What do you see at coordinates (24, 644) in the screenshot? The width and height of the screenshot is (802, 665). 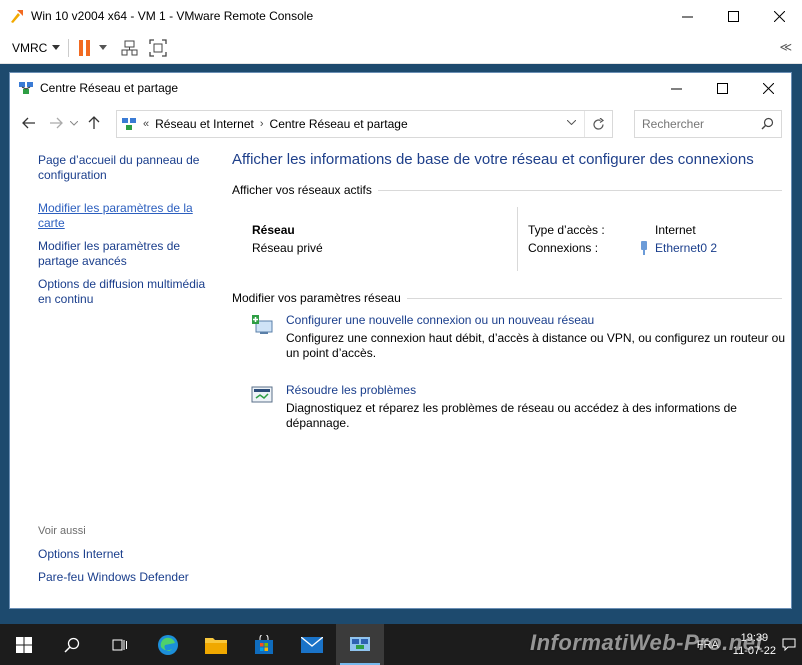 I see `start-button` at bounding box center [24, 644].